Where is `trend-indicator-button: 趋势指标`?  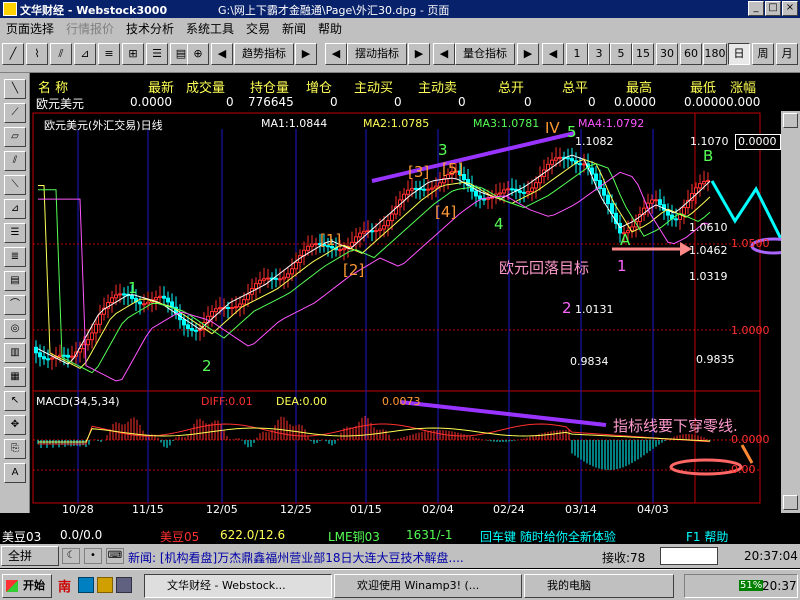
trend-indicator-button: 趋势指标 is located at coordinates (264, 54).